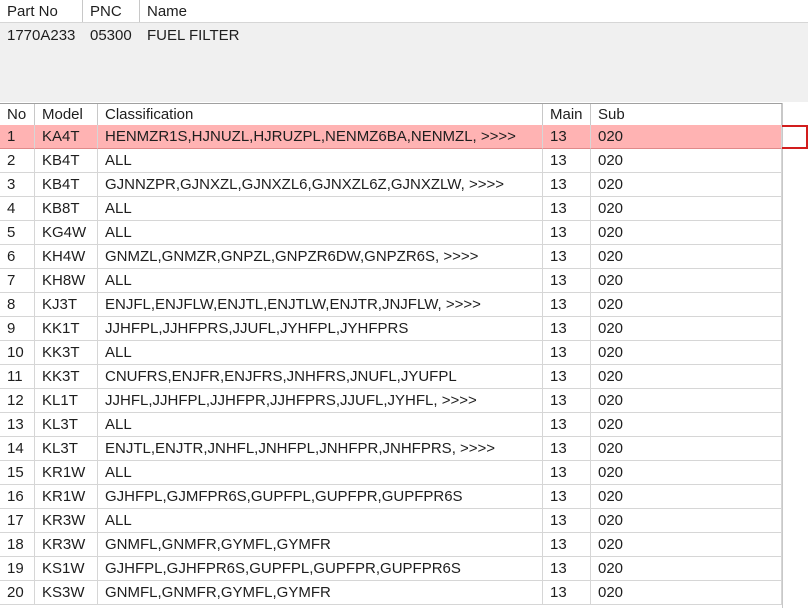  I want to click on header-sub: Sub, so click(686, 115).